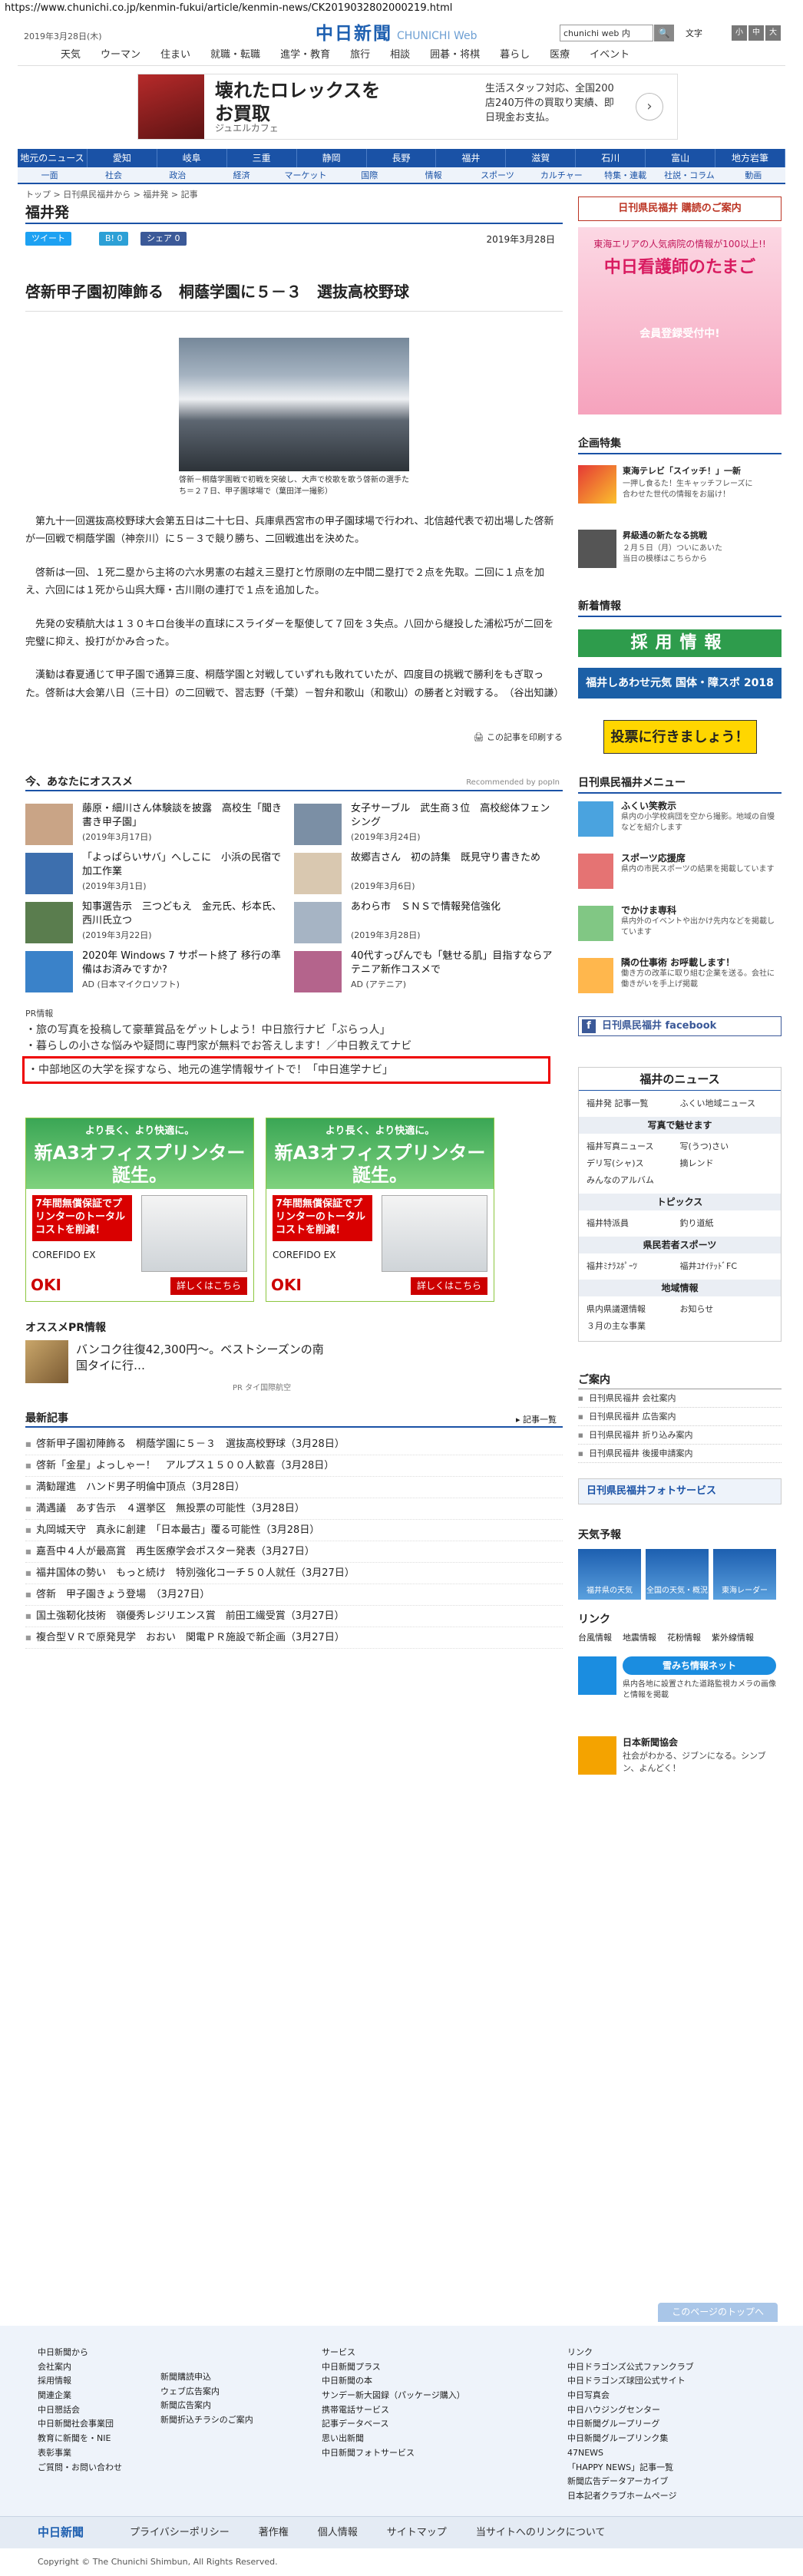 This screenshot has height=2576, width=803. What do you see at coordinates (61, 2533) in the screenshot?
I see `footer-logo: 中日新聞` at bounding box center [61, 2533].